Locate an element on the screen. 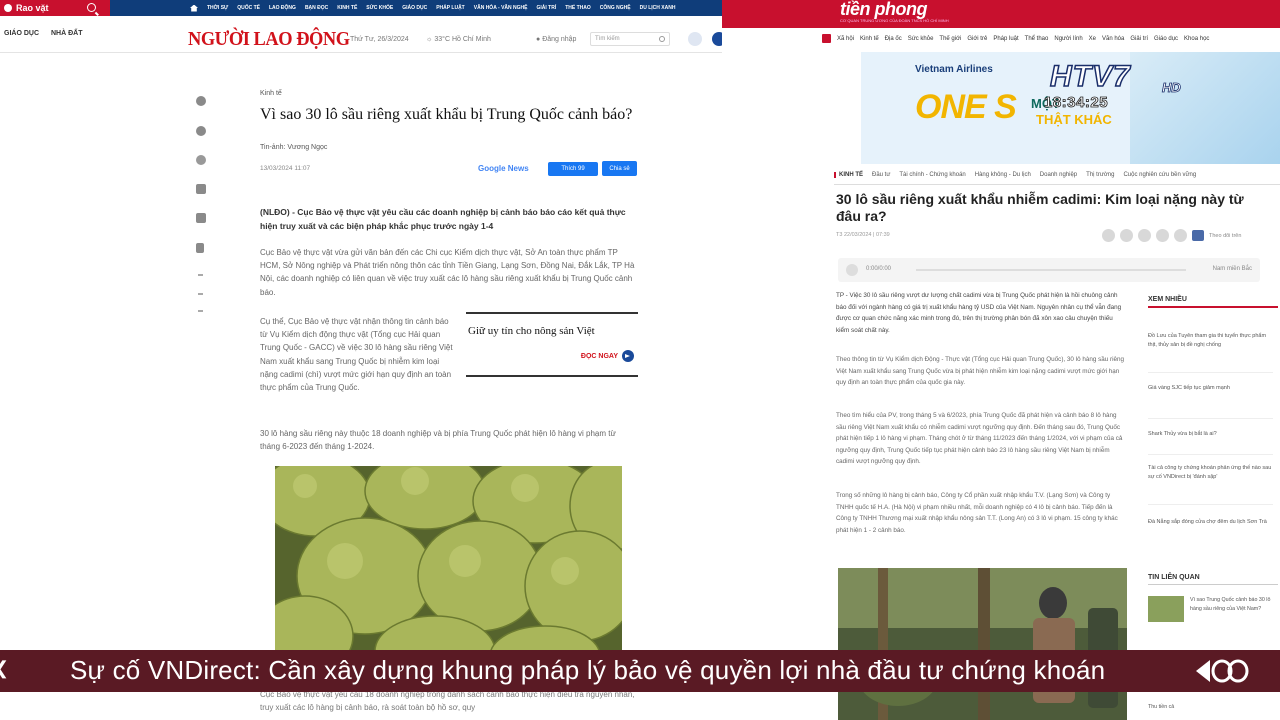 The height and width of the screenshot is (720, 1280). rao-vat-button: Rao vặt is located at coordinates (55, 8).